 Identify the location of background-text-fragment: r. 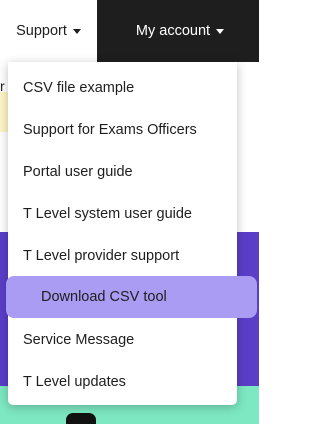
(2, 86).